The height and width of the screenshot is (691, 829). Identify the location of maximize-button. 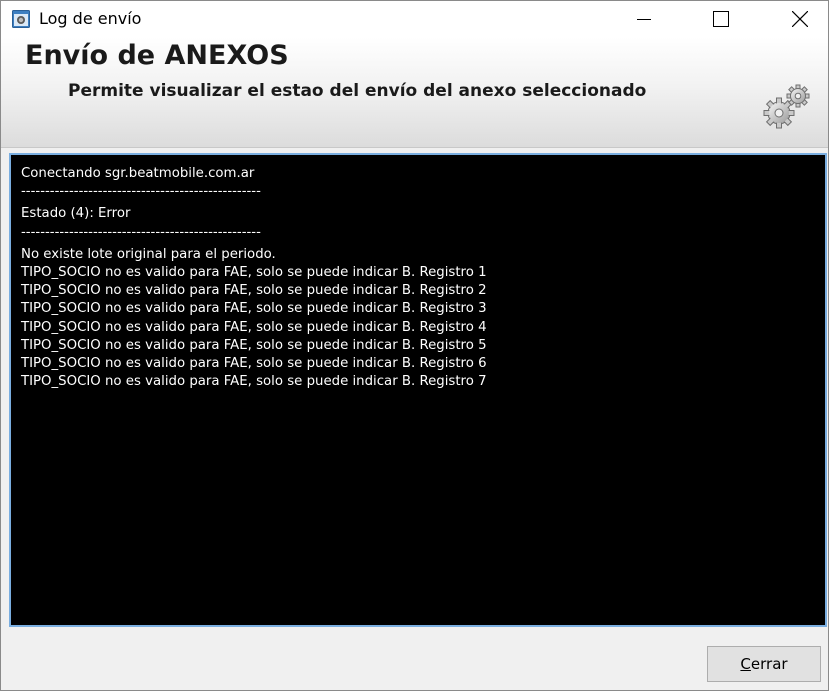
(721, 19).